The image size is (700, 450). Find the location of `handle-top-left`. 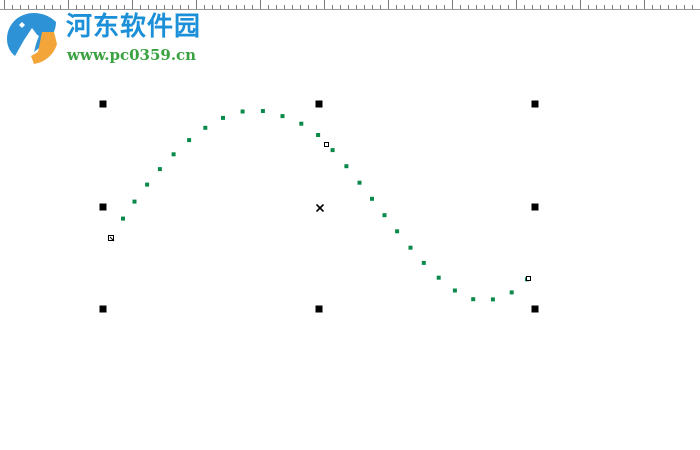

handle-top-left is located at coordinates (103, 104).